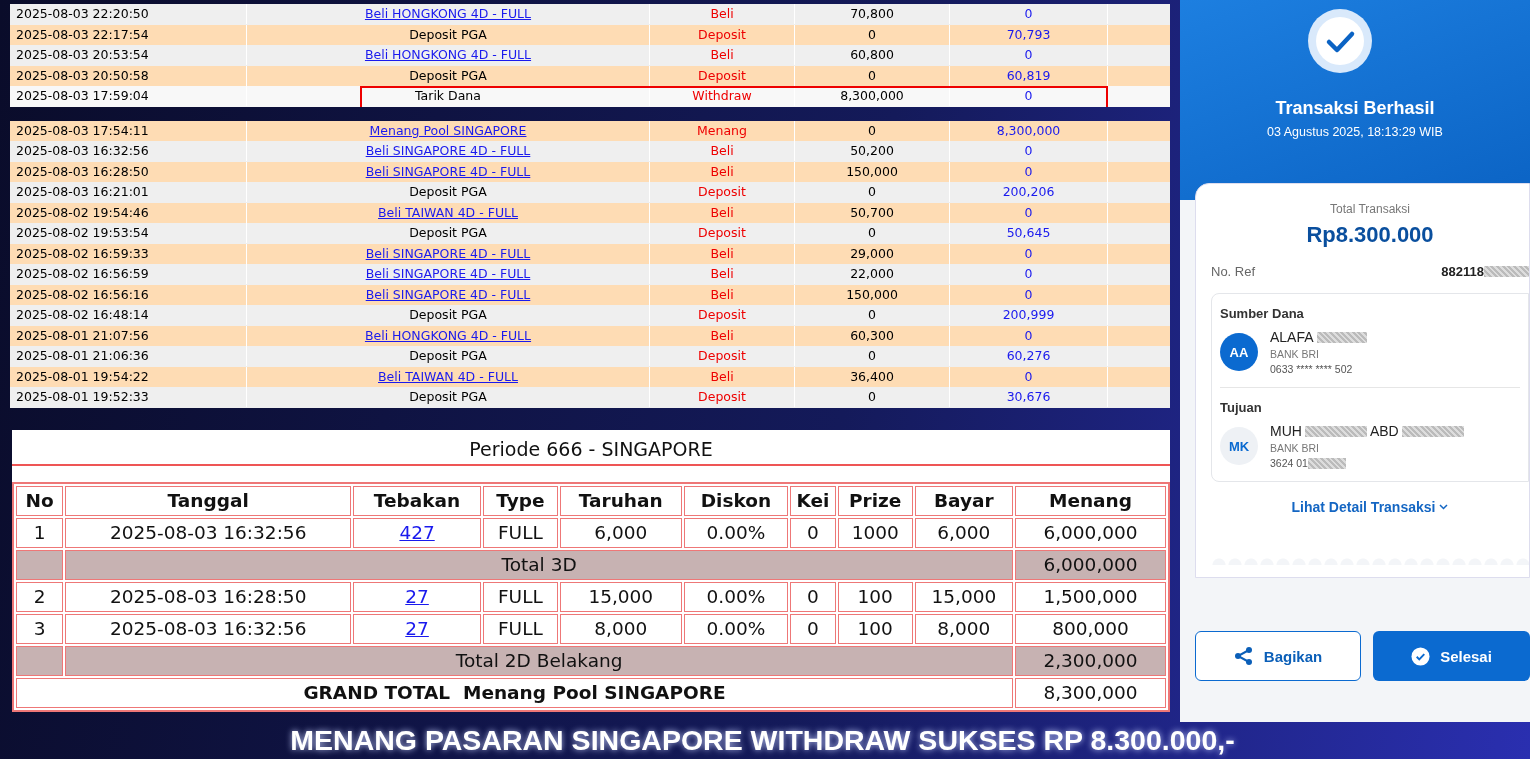 The height and width of the screenshot is (759, 1530). Describe the element at coordinates (736, 628) in the screenshot. I see `table-cell: 0.00%` at that location.